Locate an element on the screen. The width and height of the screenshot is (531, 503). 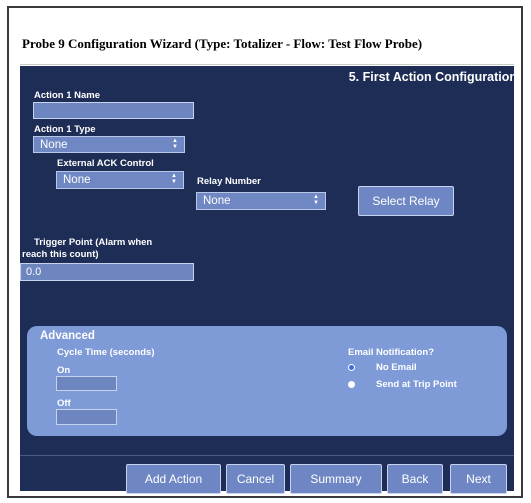
summary-button: Summary is located at coordinates (336, 479).